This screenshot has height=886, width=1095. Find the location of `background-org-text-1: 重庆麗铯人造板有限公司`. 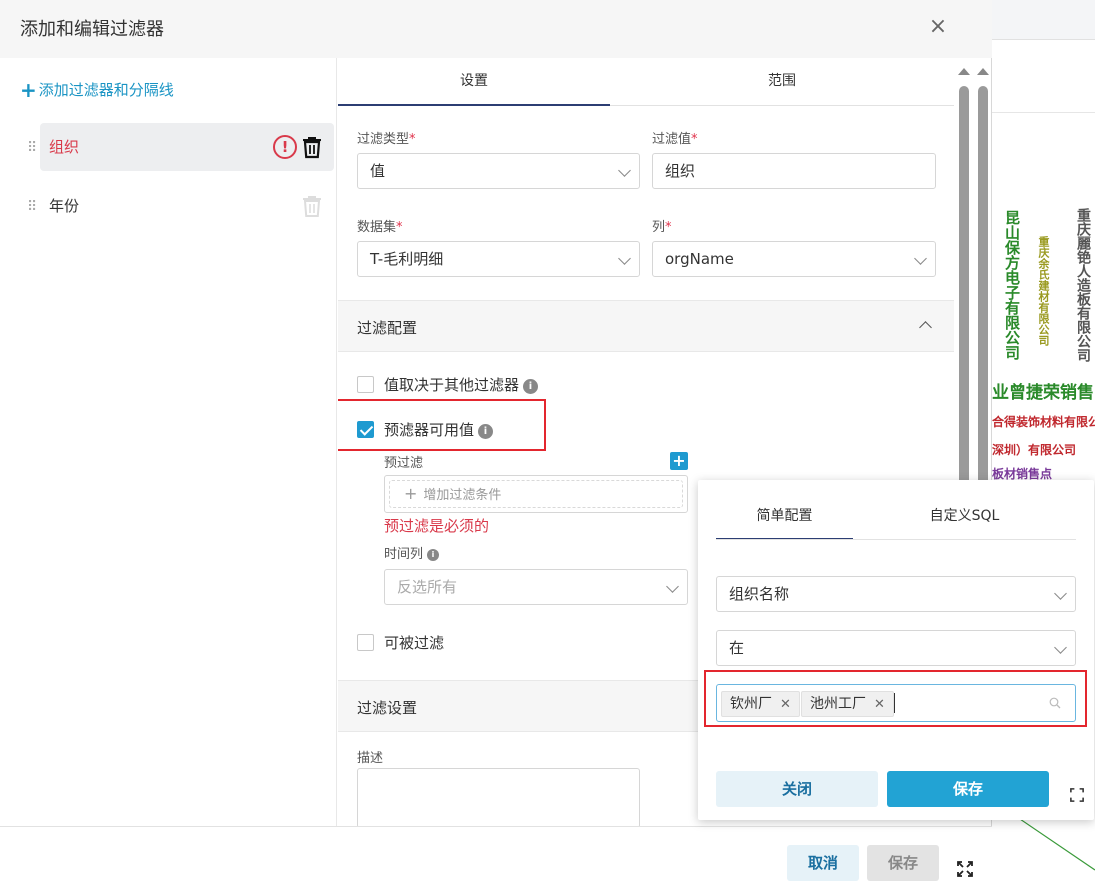

background-org-text-1: 重庆麗铯人造板有限公司 is located at coordinates (1083, 285).